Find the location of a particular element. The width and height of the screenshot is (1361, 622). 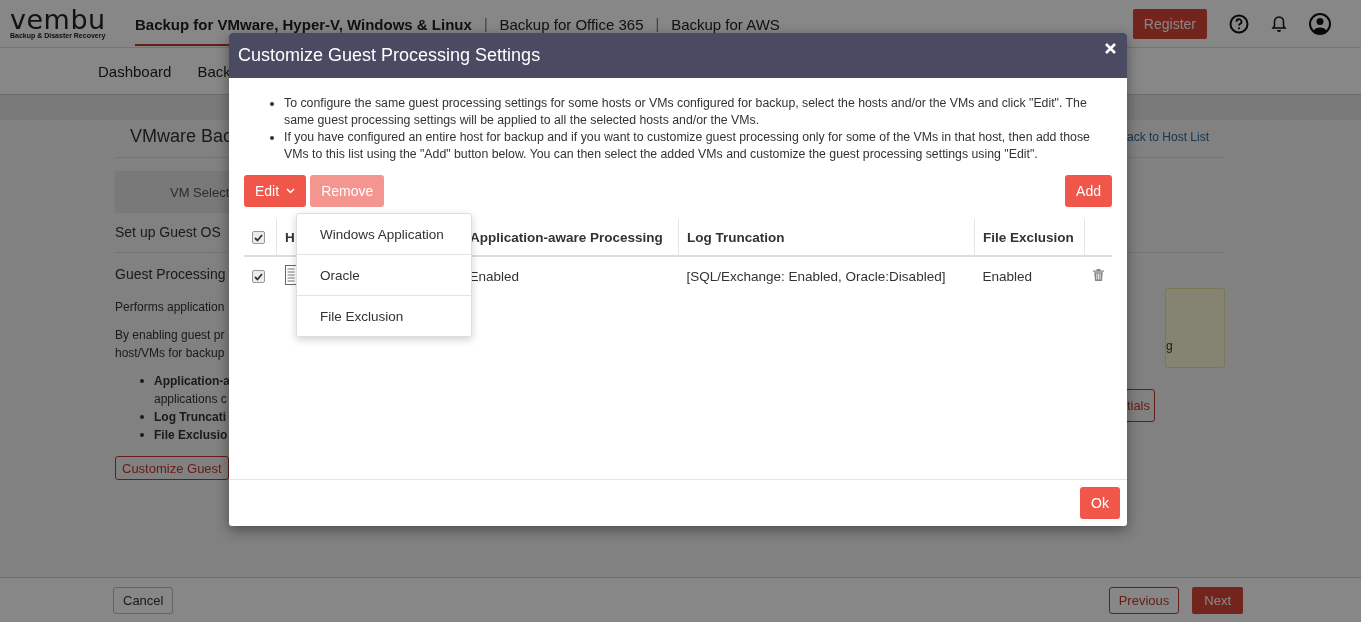

next-button: Next is located at coordinates (1217, 600).